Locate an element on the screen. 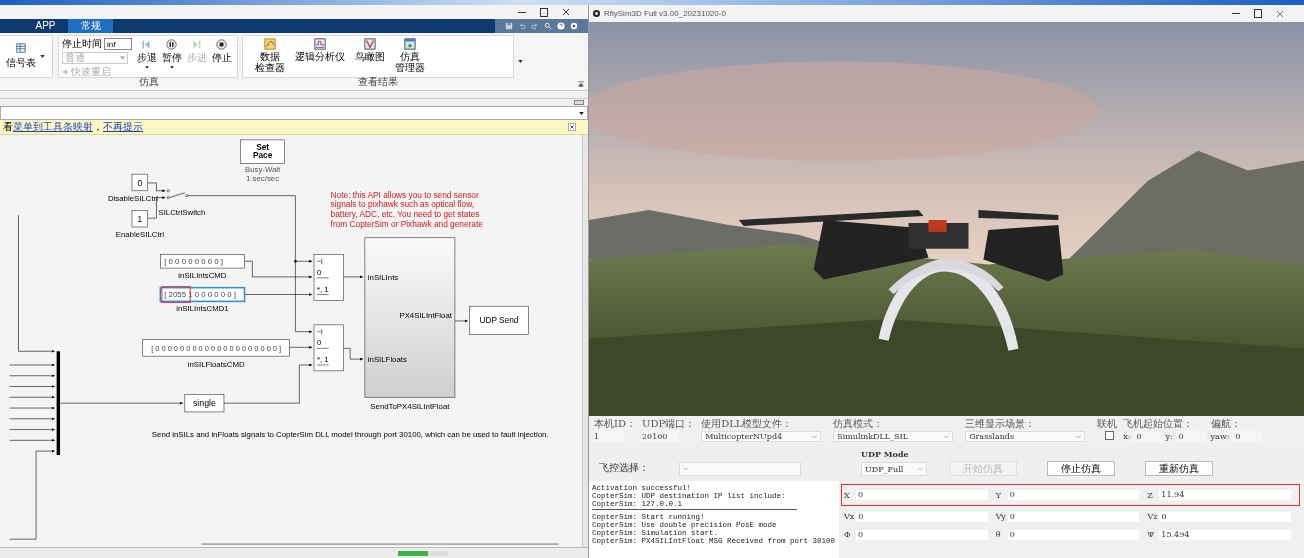  block-label: inSILIntsCMD is located at coordinates (202, 275).